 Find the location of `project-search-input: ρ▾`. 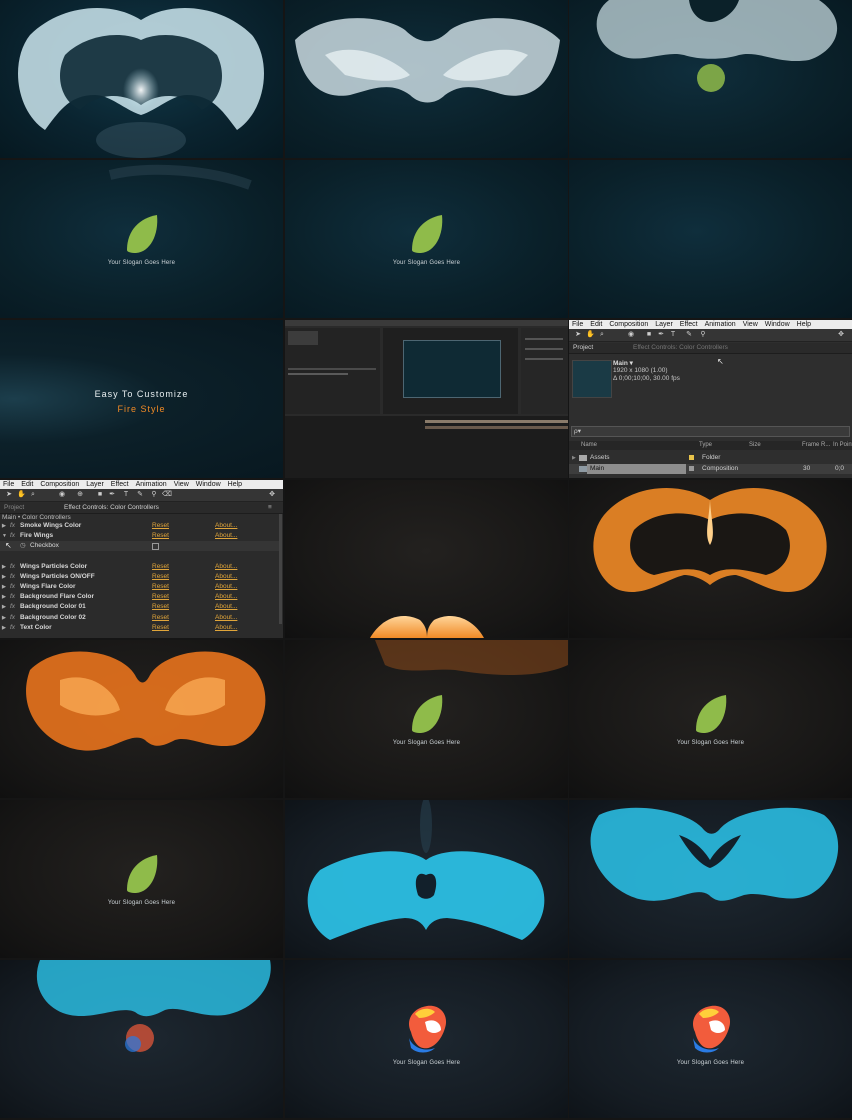

project-search-input: ρ▾ is located at coordinates (710, 431).